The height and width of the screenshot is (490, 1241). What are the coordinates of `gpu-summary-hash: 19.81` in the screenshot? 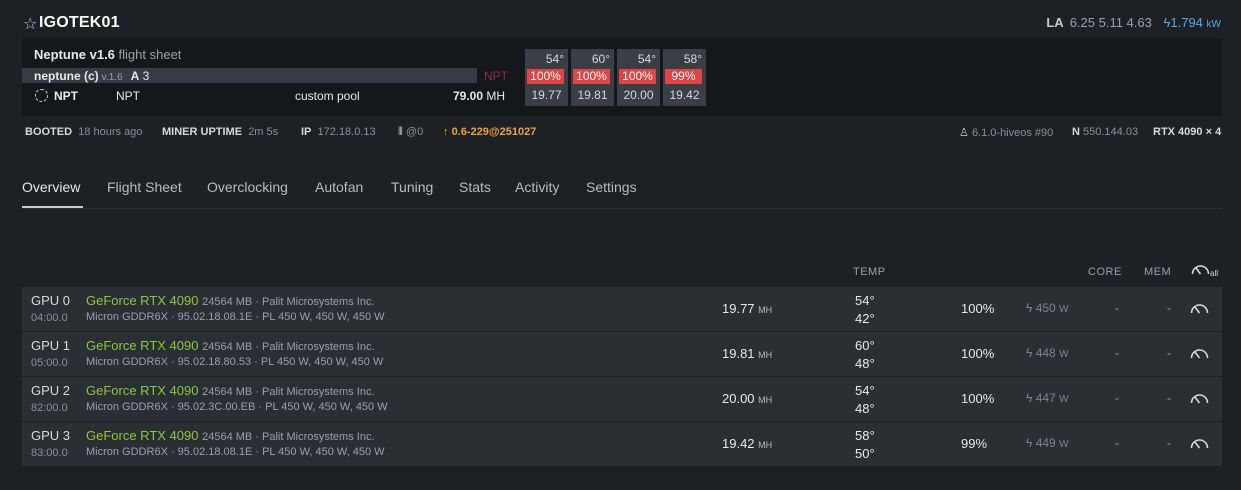 It's located at (592, 95).